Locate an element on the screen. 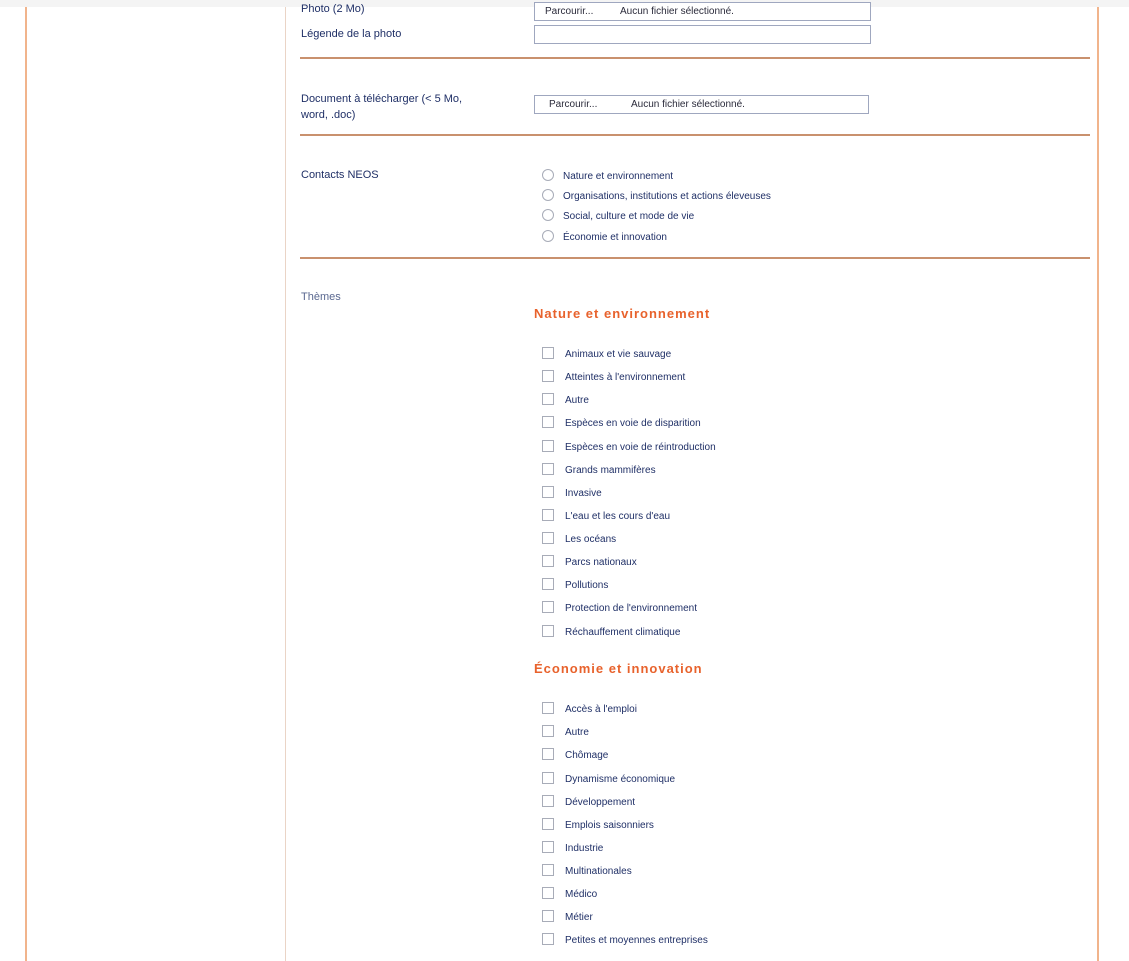  theme-checkbox-row: L'eau et les cours d'eau is located at coordinates (606, 517).